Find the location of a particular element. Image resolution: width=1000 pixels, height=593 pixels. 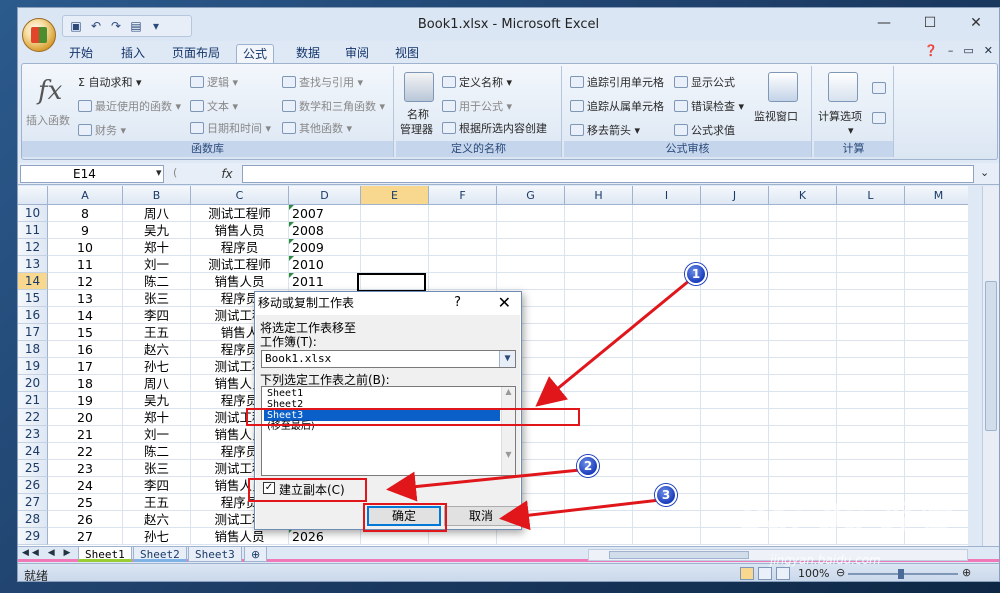

column-header-l: L is located at coordinates (871, 195).